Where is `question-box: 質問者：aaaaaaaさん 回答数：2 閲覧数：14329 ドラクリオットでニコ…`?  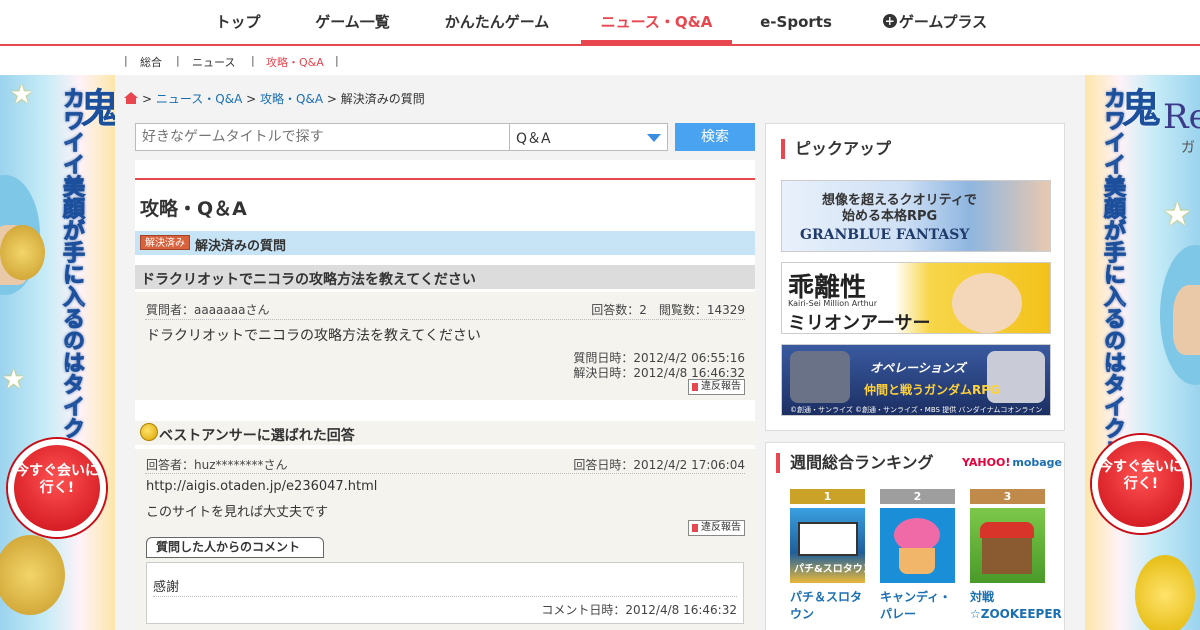 question-box: 質問者：aaaaaaaさん 回答数：2 閲覧数：14329 ドラクリオットでニコ… is located at coordinates (445, 346).